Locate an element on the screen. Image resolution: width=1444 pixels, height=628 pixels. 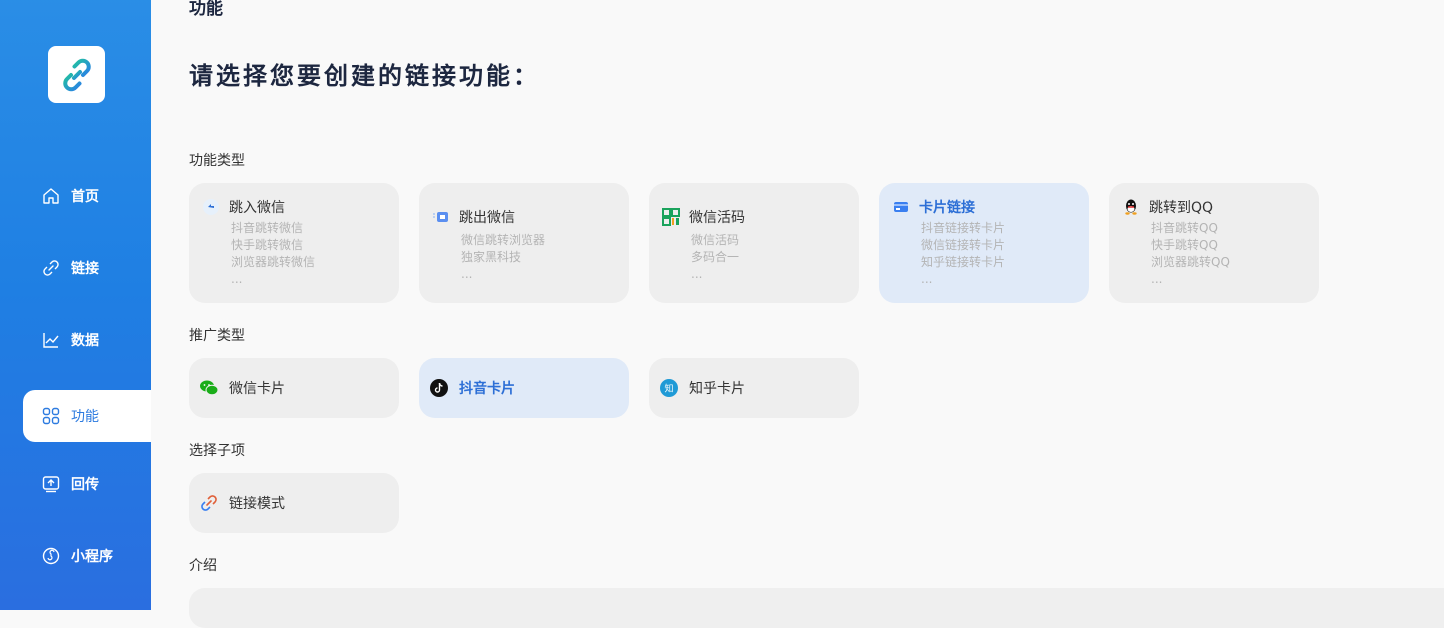
sidebar-item-label: 数据 is located at coordinates (85, 340).